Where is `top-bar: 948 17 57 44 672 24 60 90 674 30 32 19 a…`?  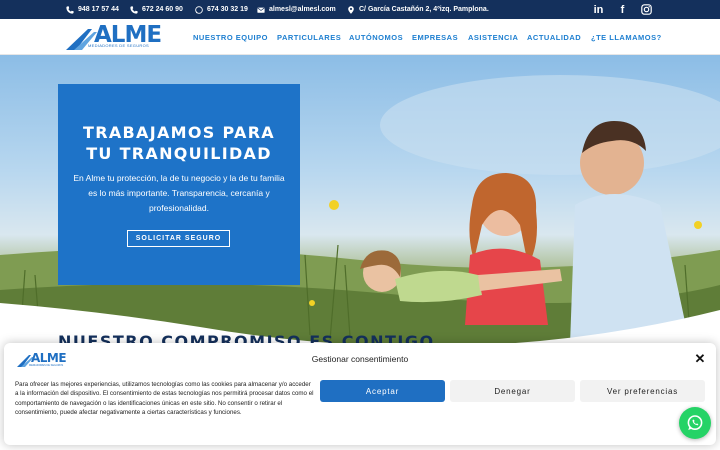
top-bar: 948 17 57 44 672 24 60 90 674 30 32 19 a… is located at coordinates (360, 9).